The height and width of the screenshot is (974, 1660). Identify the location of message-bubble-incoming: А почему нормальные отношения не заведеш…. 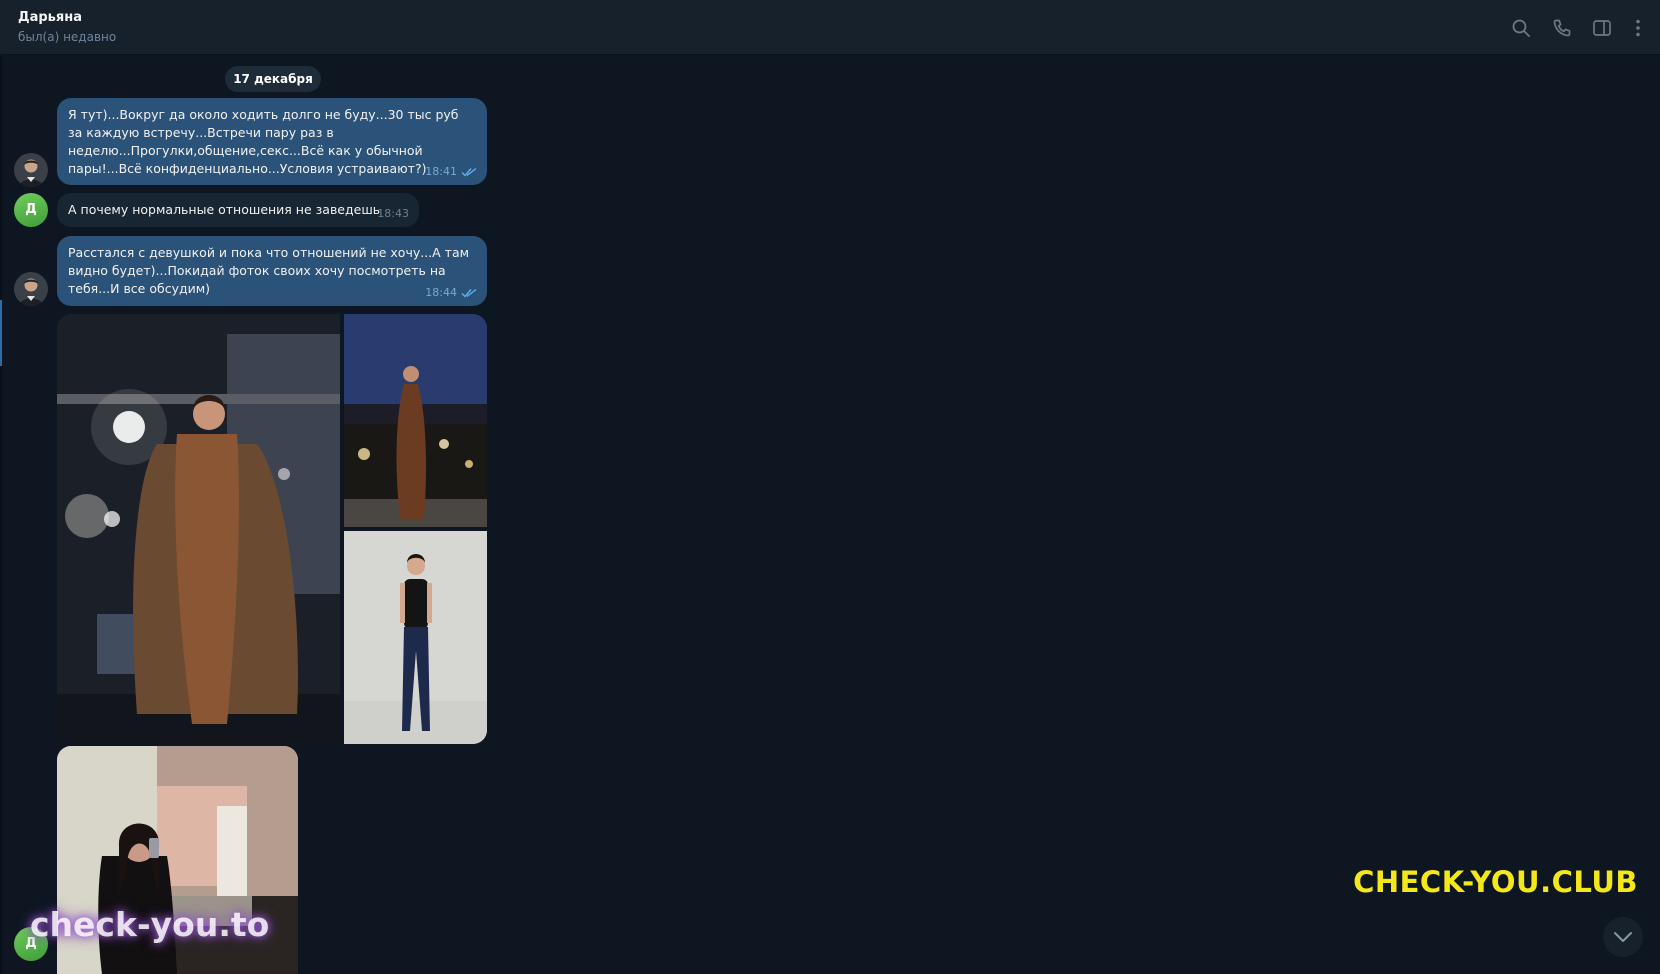
(238, 210).